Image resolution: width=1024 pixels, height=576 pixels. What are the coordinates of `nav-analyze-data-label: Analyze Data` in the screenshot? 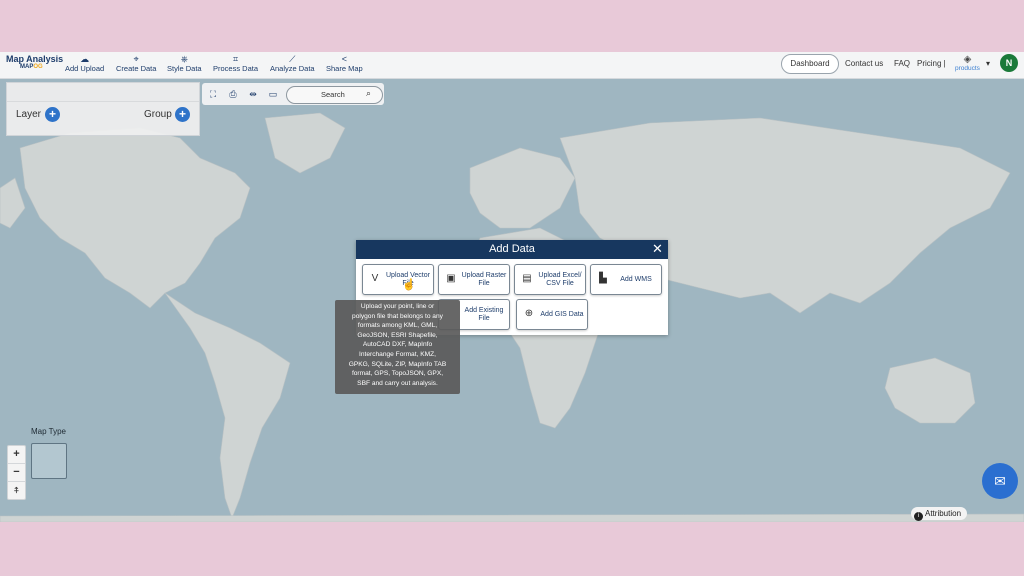 It's located at (292, 68).